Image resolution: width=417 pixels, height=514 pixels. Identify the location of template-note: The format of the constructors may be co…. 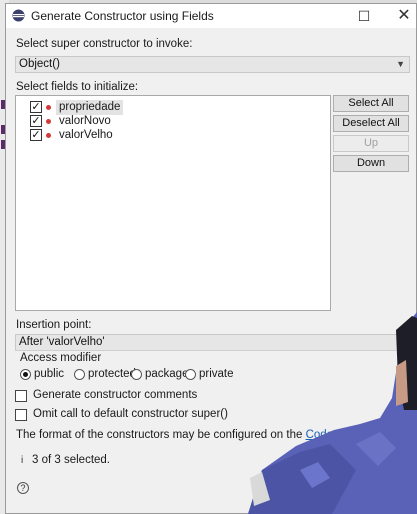
(209, 435).